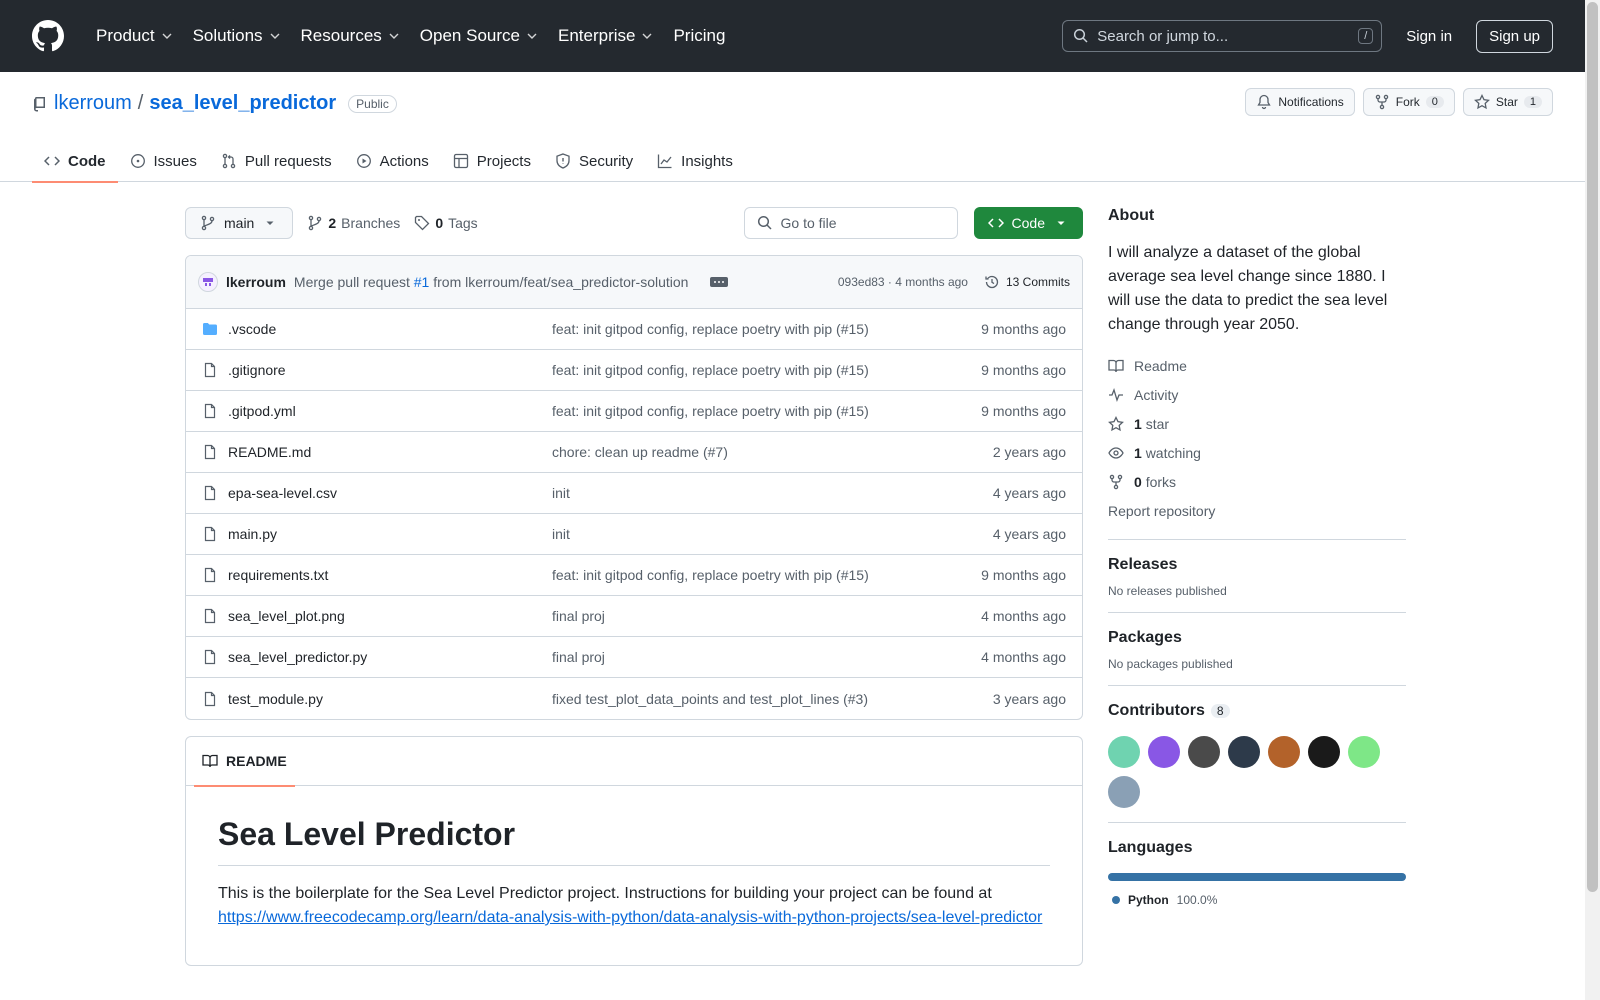  What do you see at coordinates (52, 161) in the screenshot?
I see `code-icon` at bounding box center [52, 161].